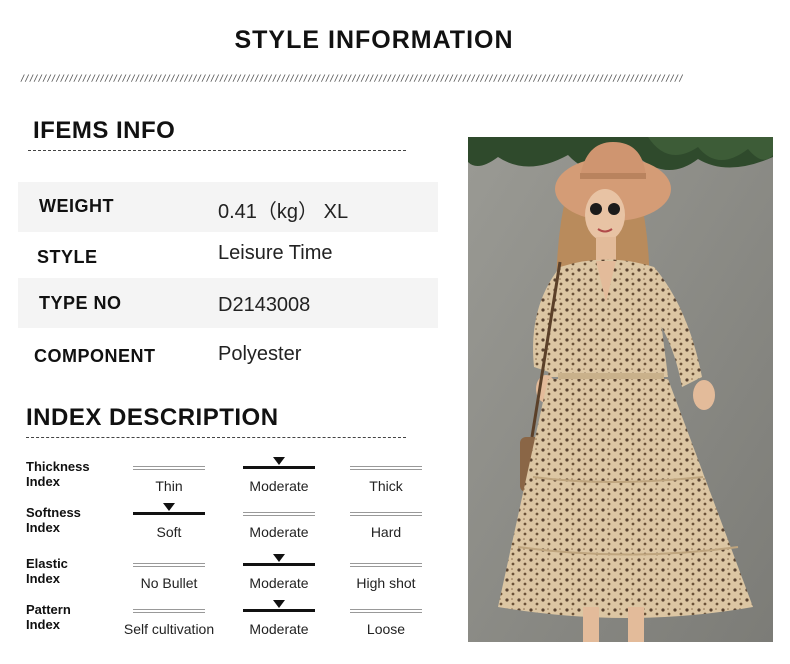 The image size is (790, 664). I want to click on index-option-label: Loose, so click(386, 629).